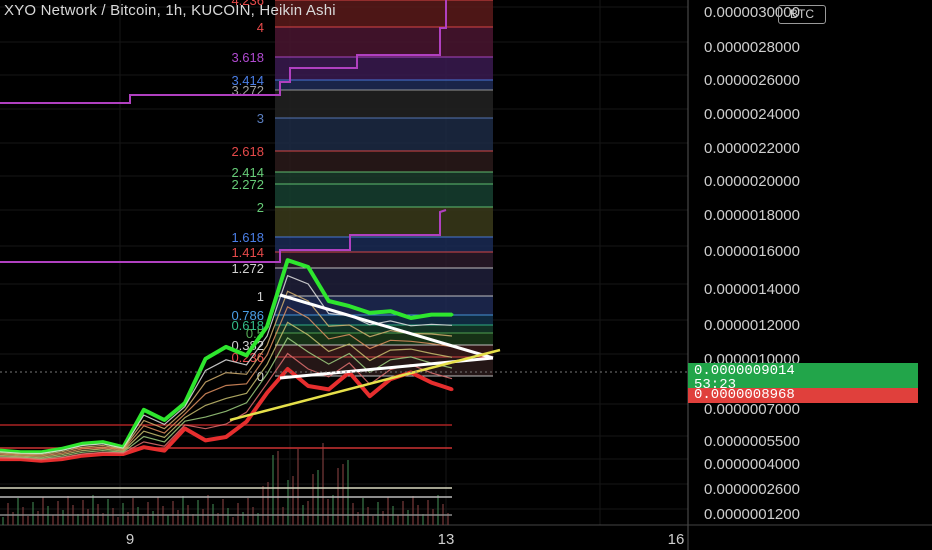 The image size is (932, 550). I want to click on fib-level-label: 1.272, so click(247, 268).